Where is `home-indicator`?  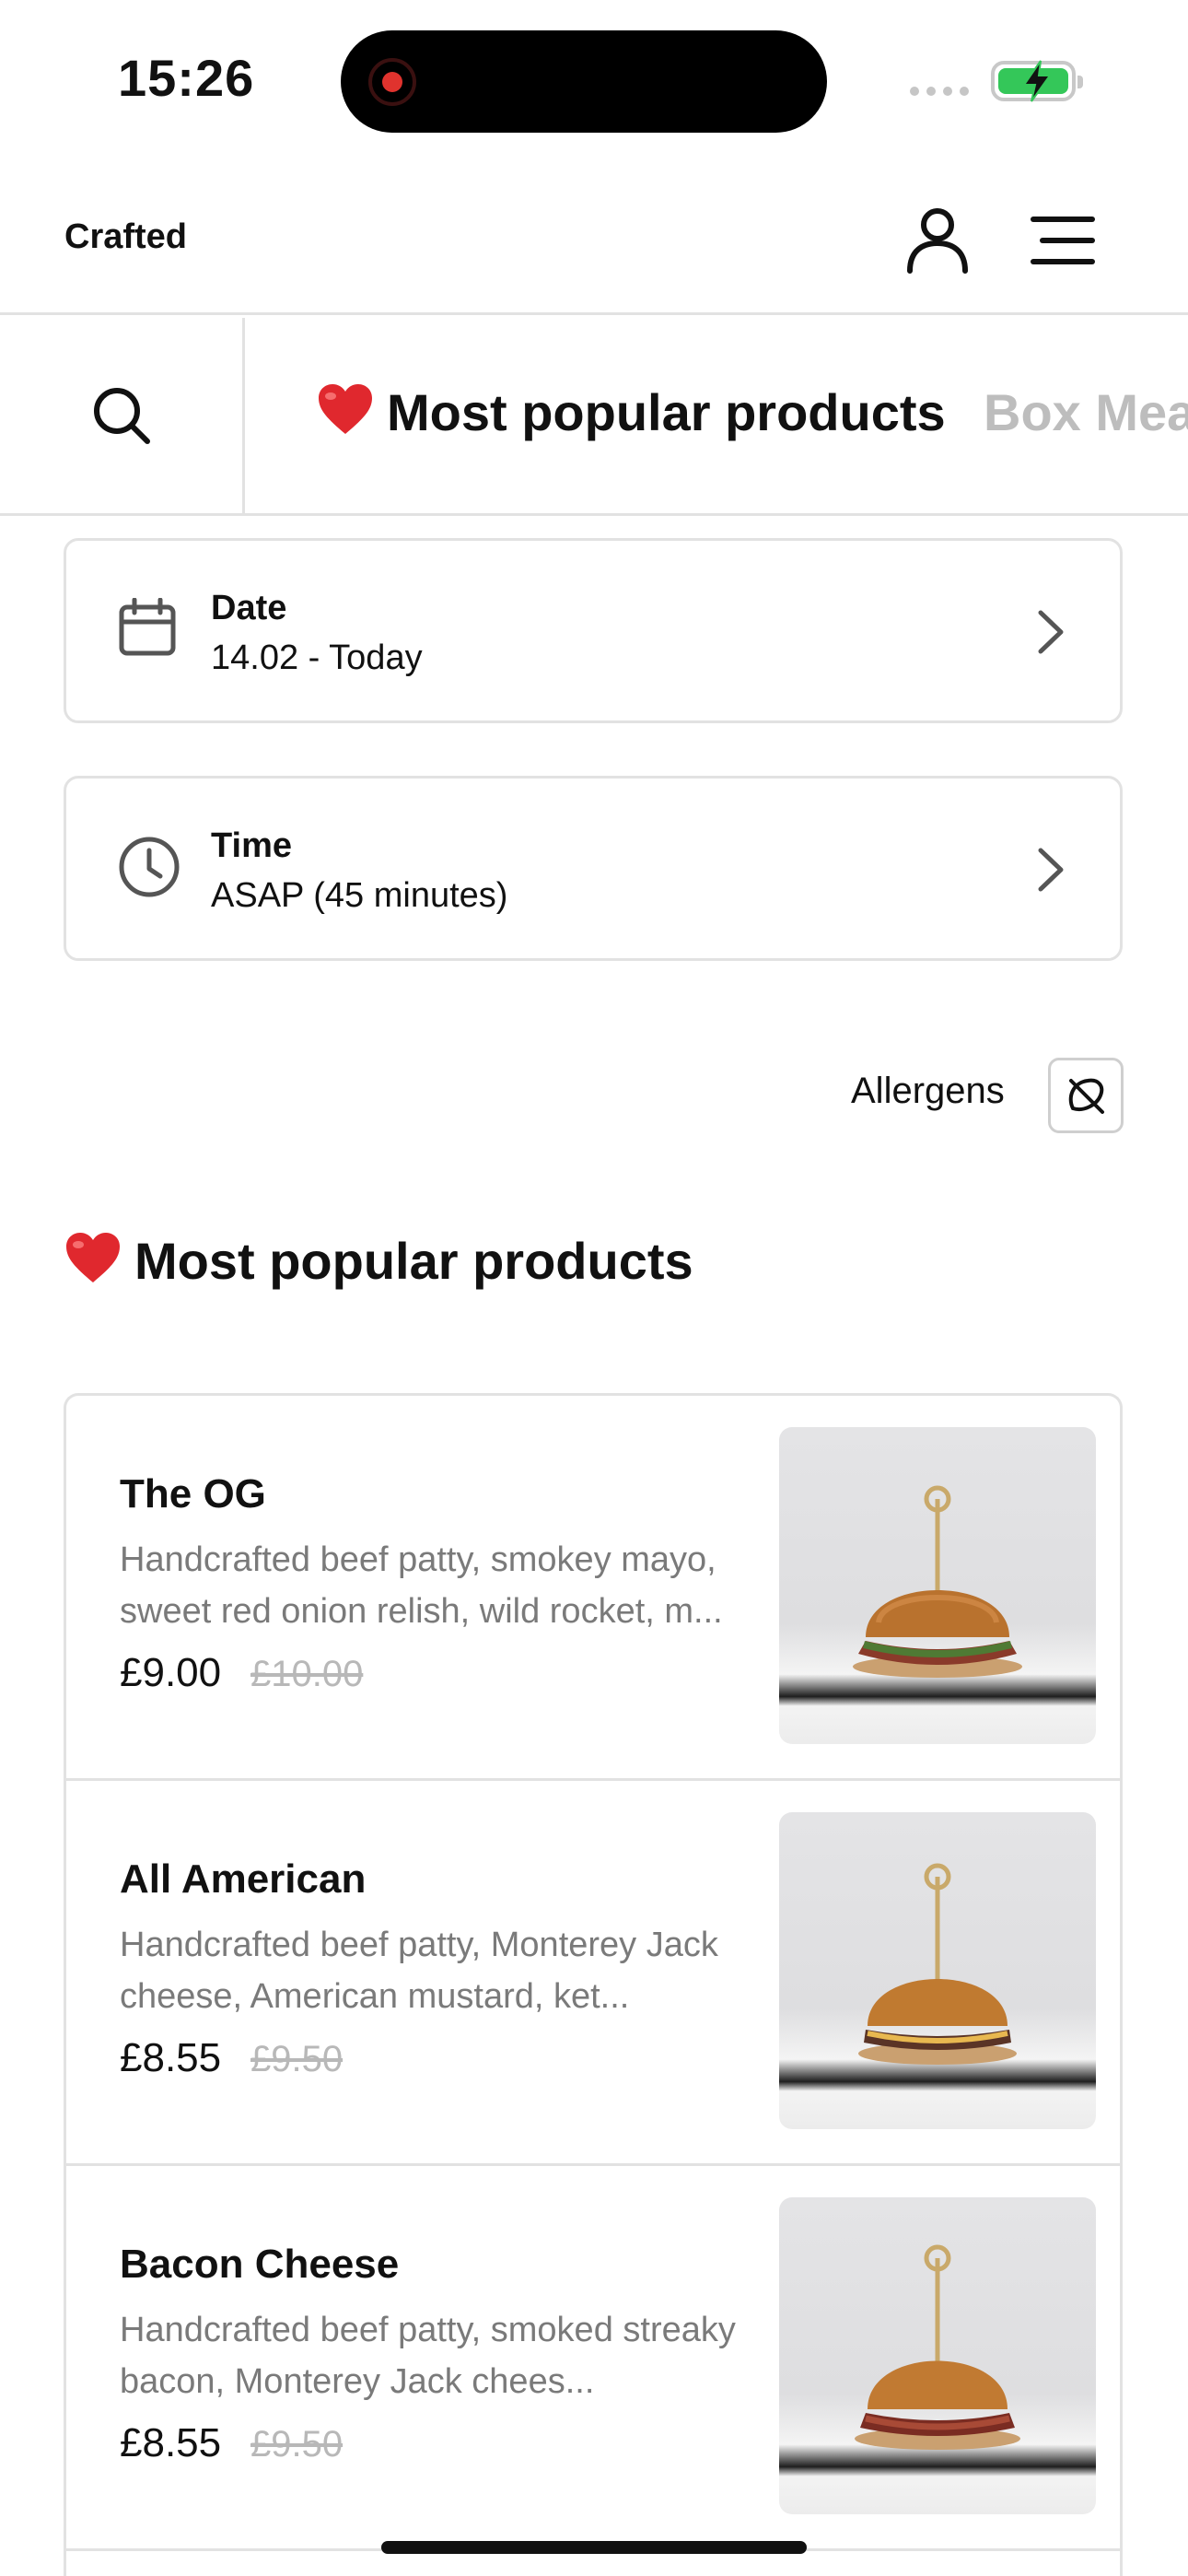 home-indicator is located at coordinates (594, 2547).